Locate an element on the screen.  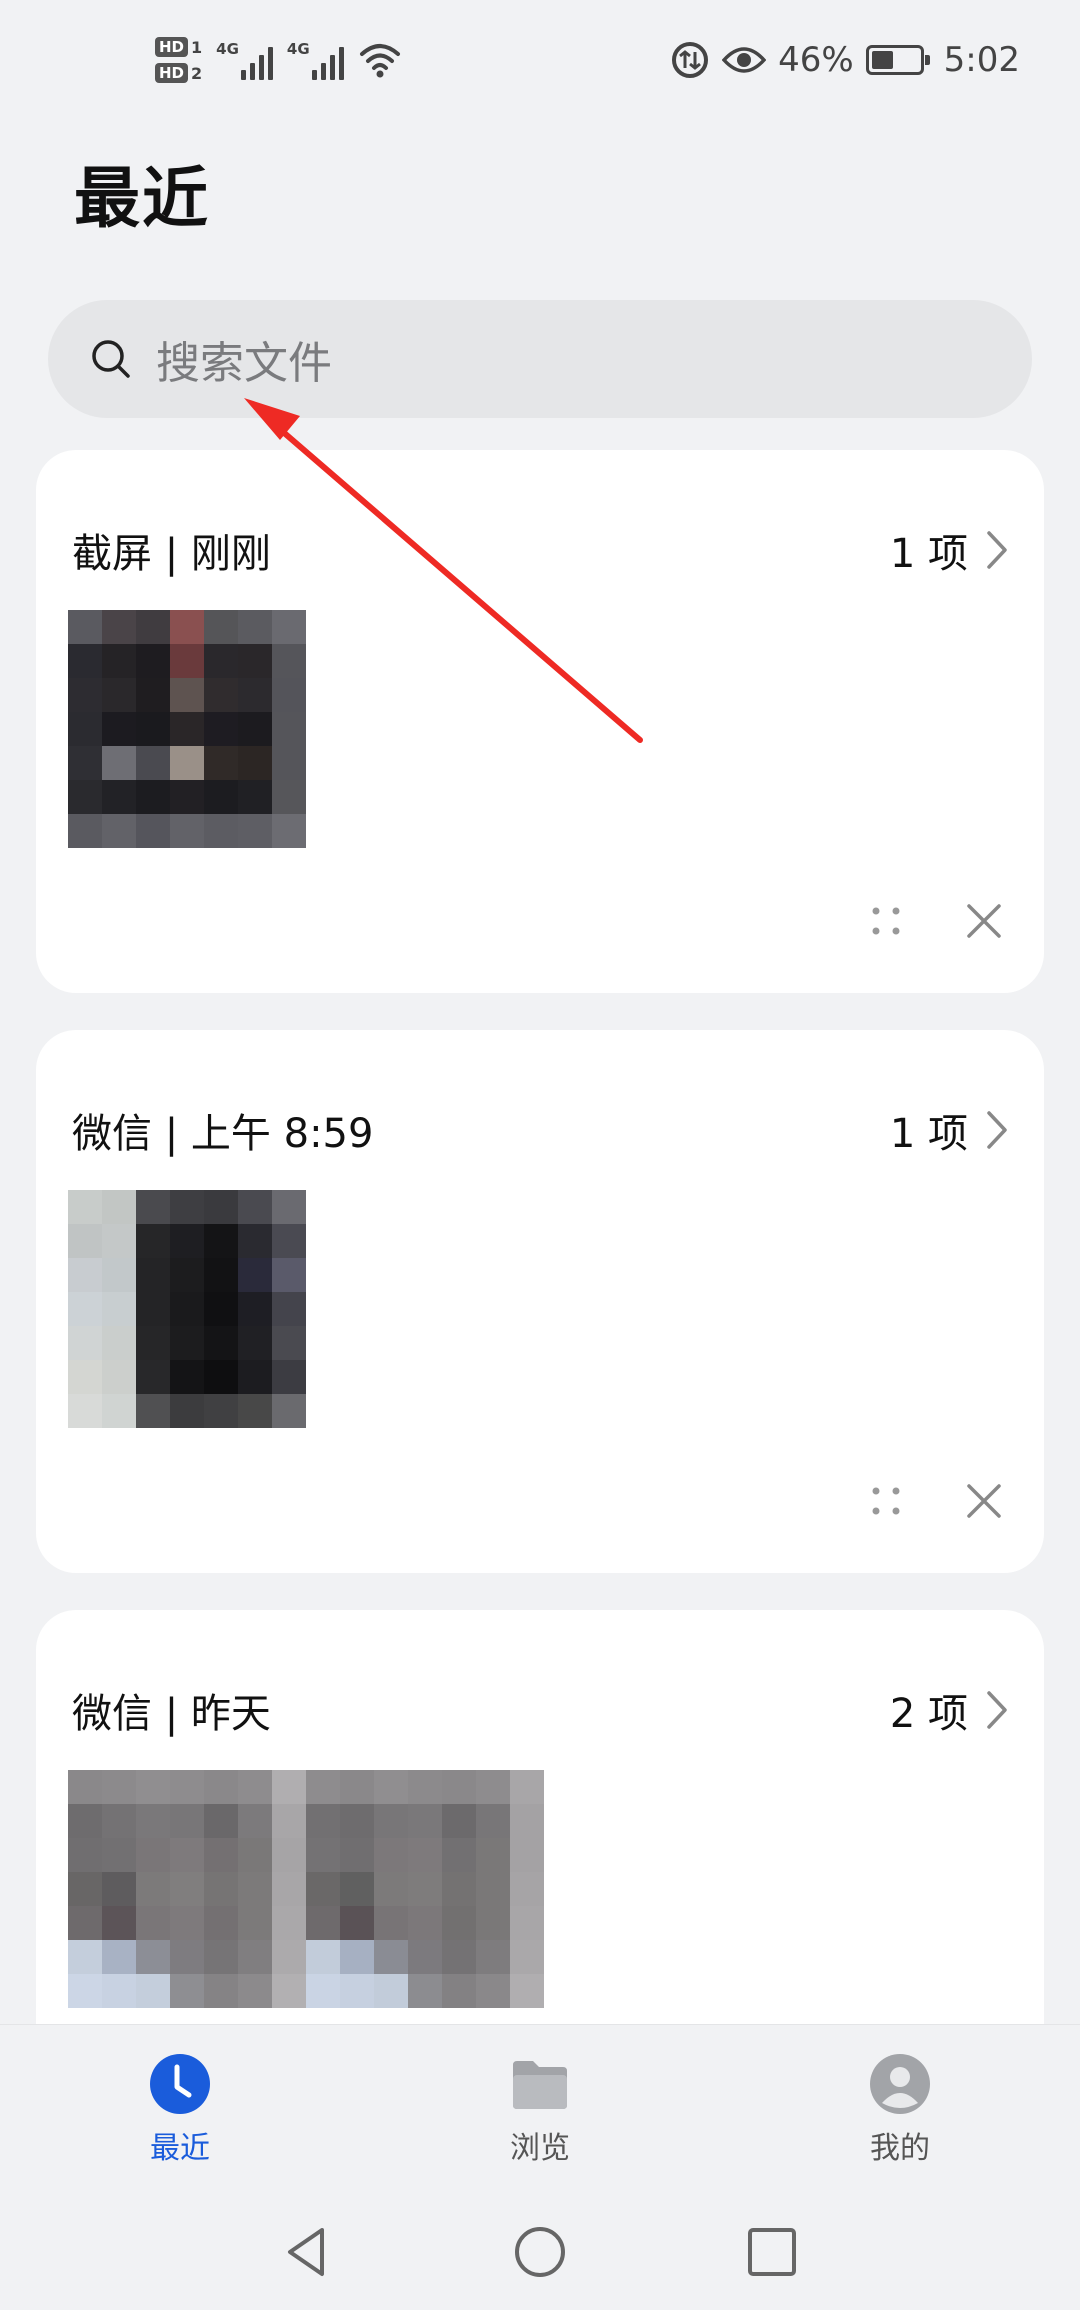
signal-1: 4G is located at coordinates (244, 60).